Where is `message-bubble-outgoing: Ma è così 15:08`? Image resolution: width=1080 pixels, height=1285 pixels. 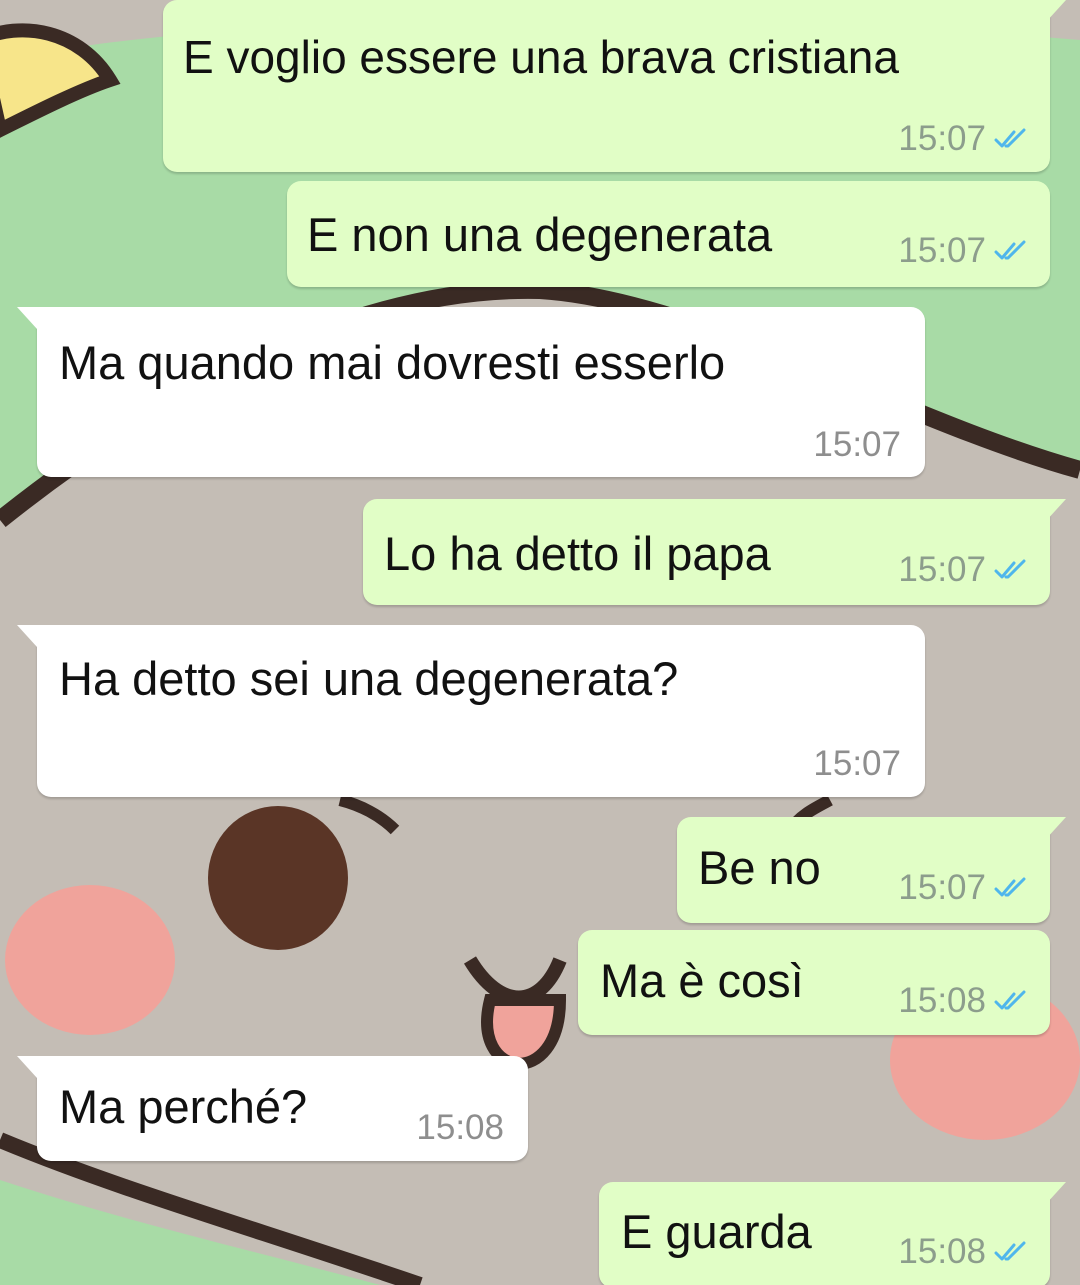
message-bubble-outgoing: Ma è così 15:08 is located at coordinates (814, 982).